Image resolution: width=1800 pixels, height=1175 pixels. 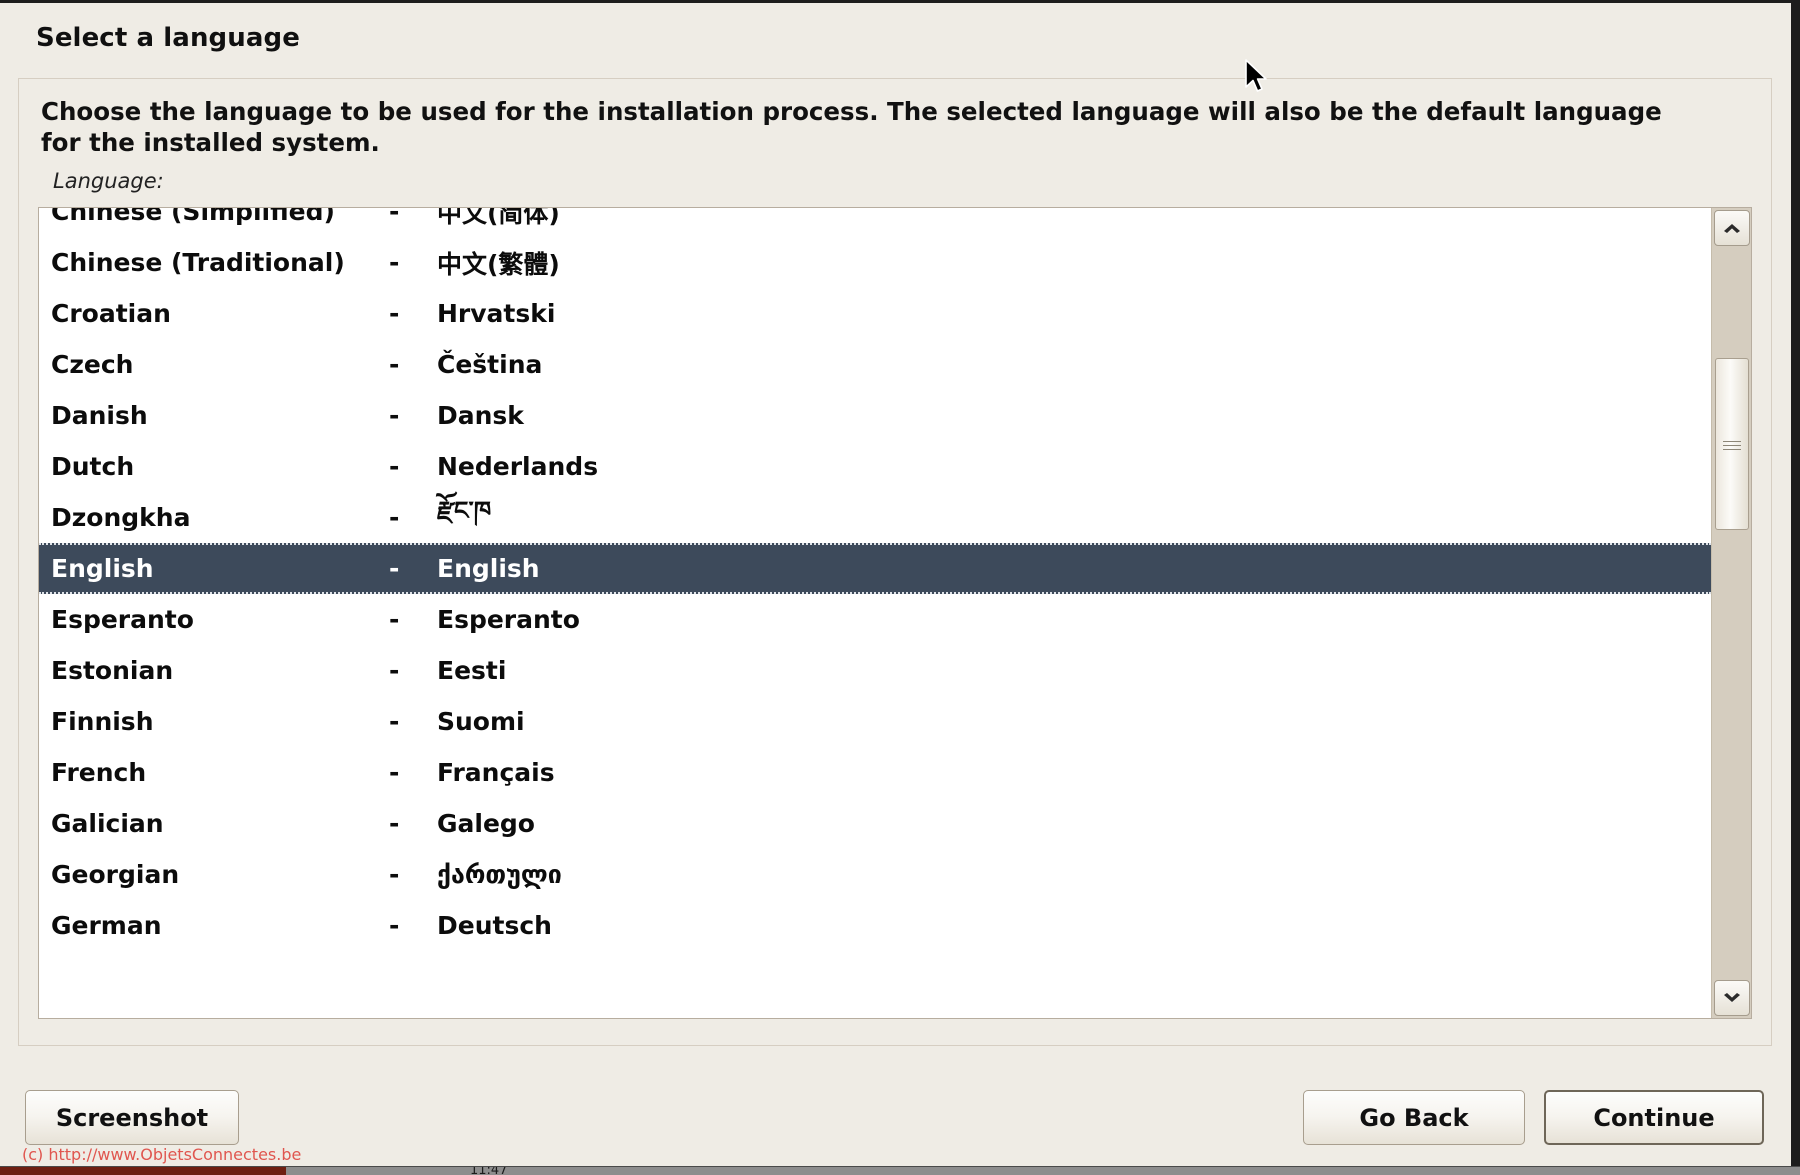 What do you see at coordinates (464, 510) in the screenshot?
I see `language-native-name: རྫོང་ཁ` at bounding box center [464, 510].